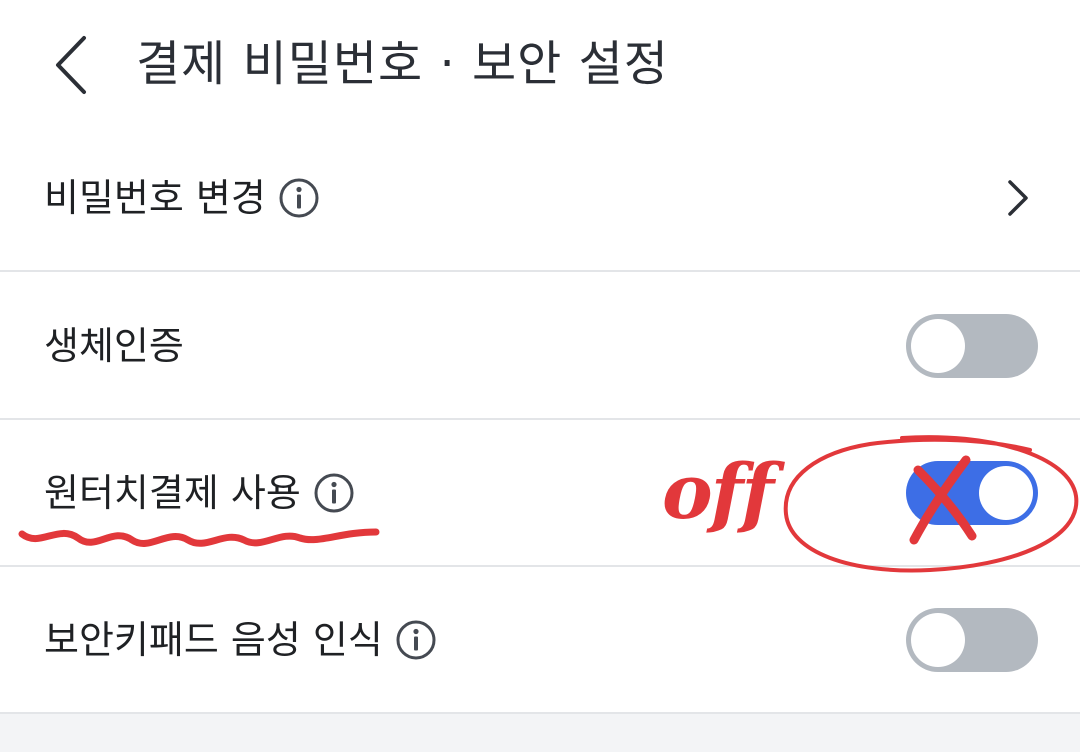 The image size is (1080, 752). What do you see at coordinates (172, 493) in the screenshot?
I see `one-touch-payment-label: 원터치결제 사용` at bounding box center [172, 493].